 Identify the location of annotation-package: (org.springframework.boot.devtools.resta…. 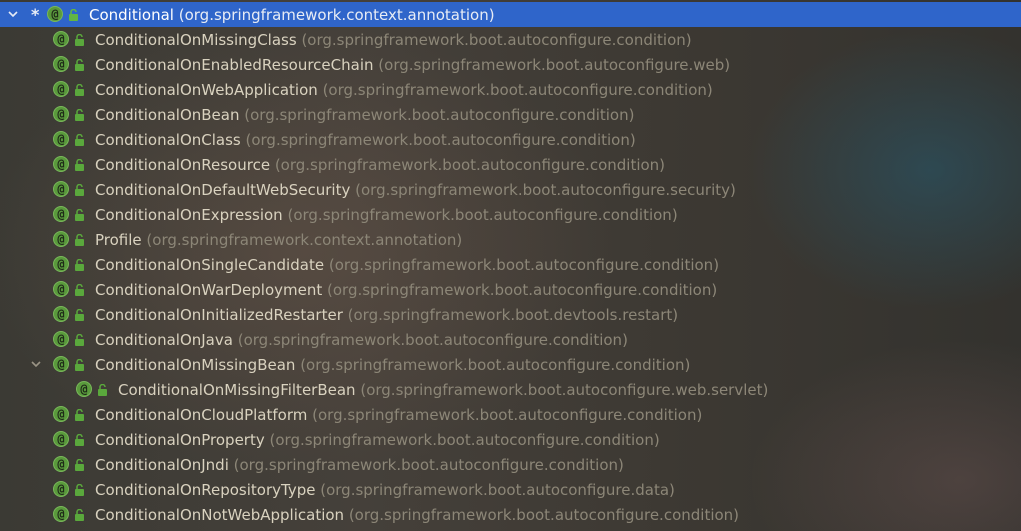
(513, 314).